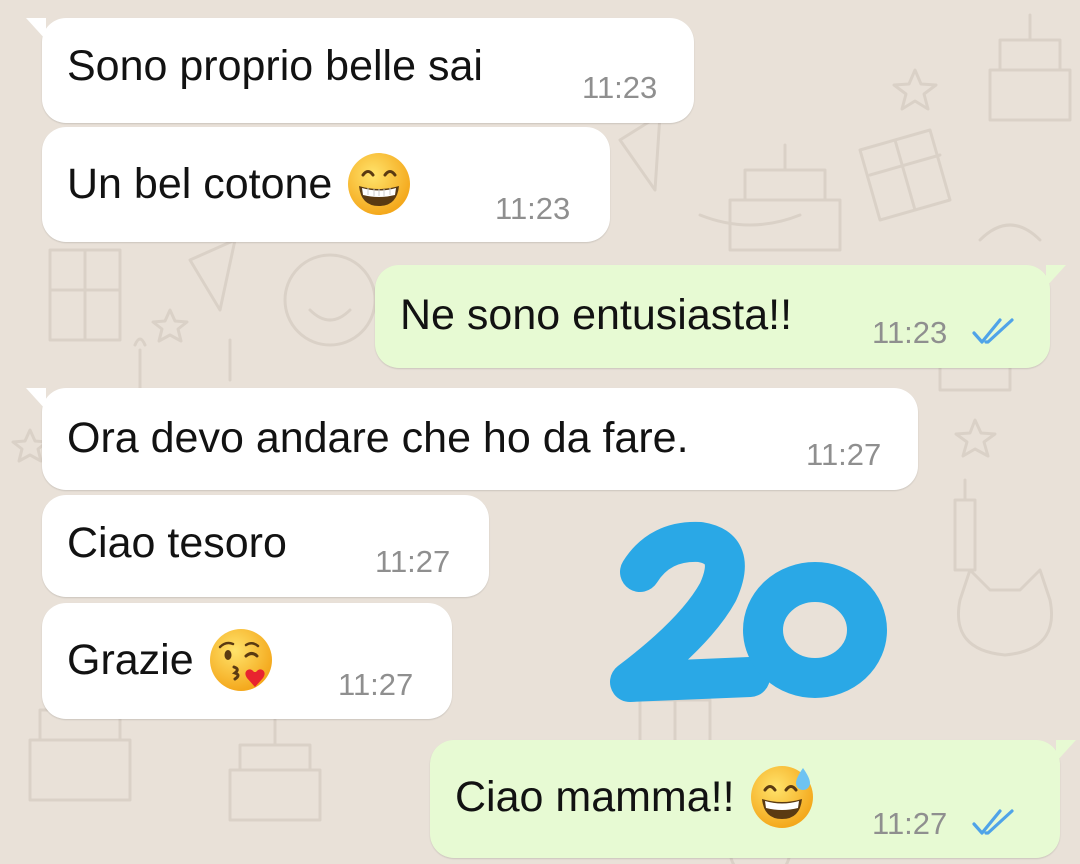 The height and width of the screenshot is (864, 1080). I want to click on message-text: Sono proprio belle sai, so click(275, 65).